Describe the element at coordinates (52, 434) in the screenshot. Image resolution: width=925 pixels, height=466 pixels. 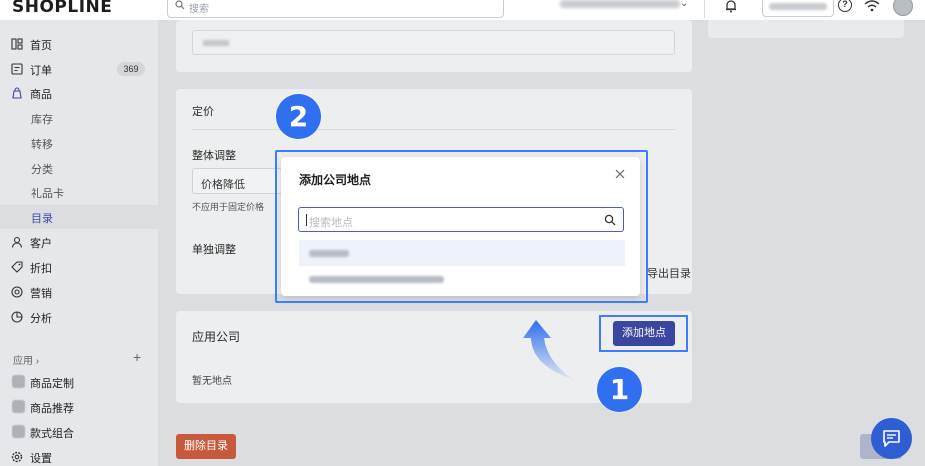
I see `sidebar-item-label: 款式组合` at that location.